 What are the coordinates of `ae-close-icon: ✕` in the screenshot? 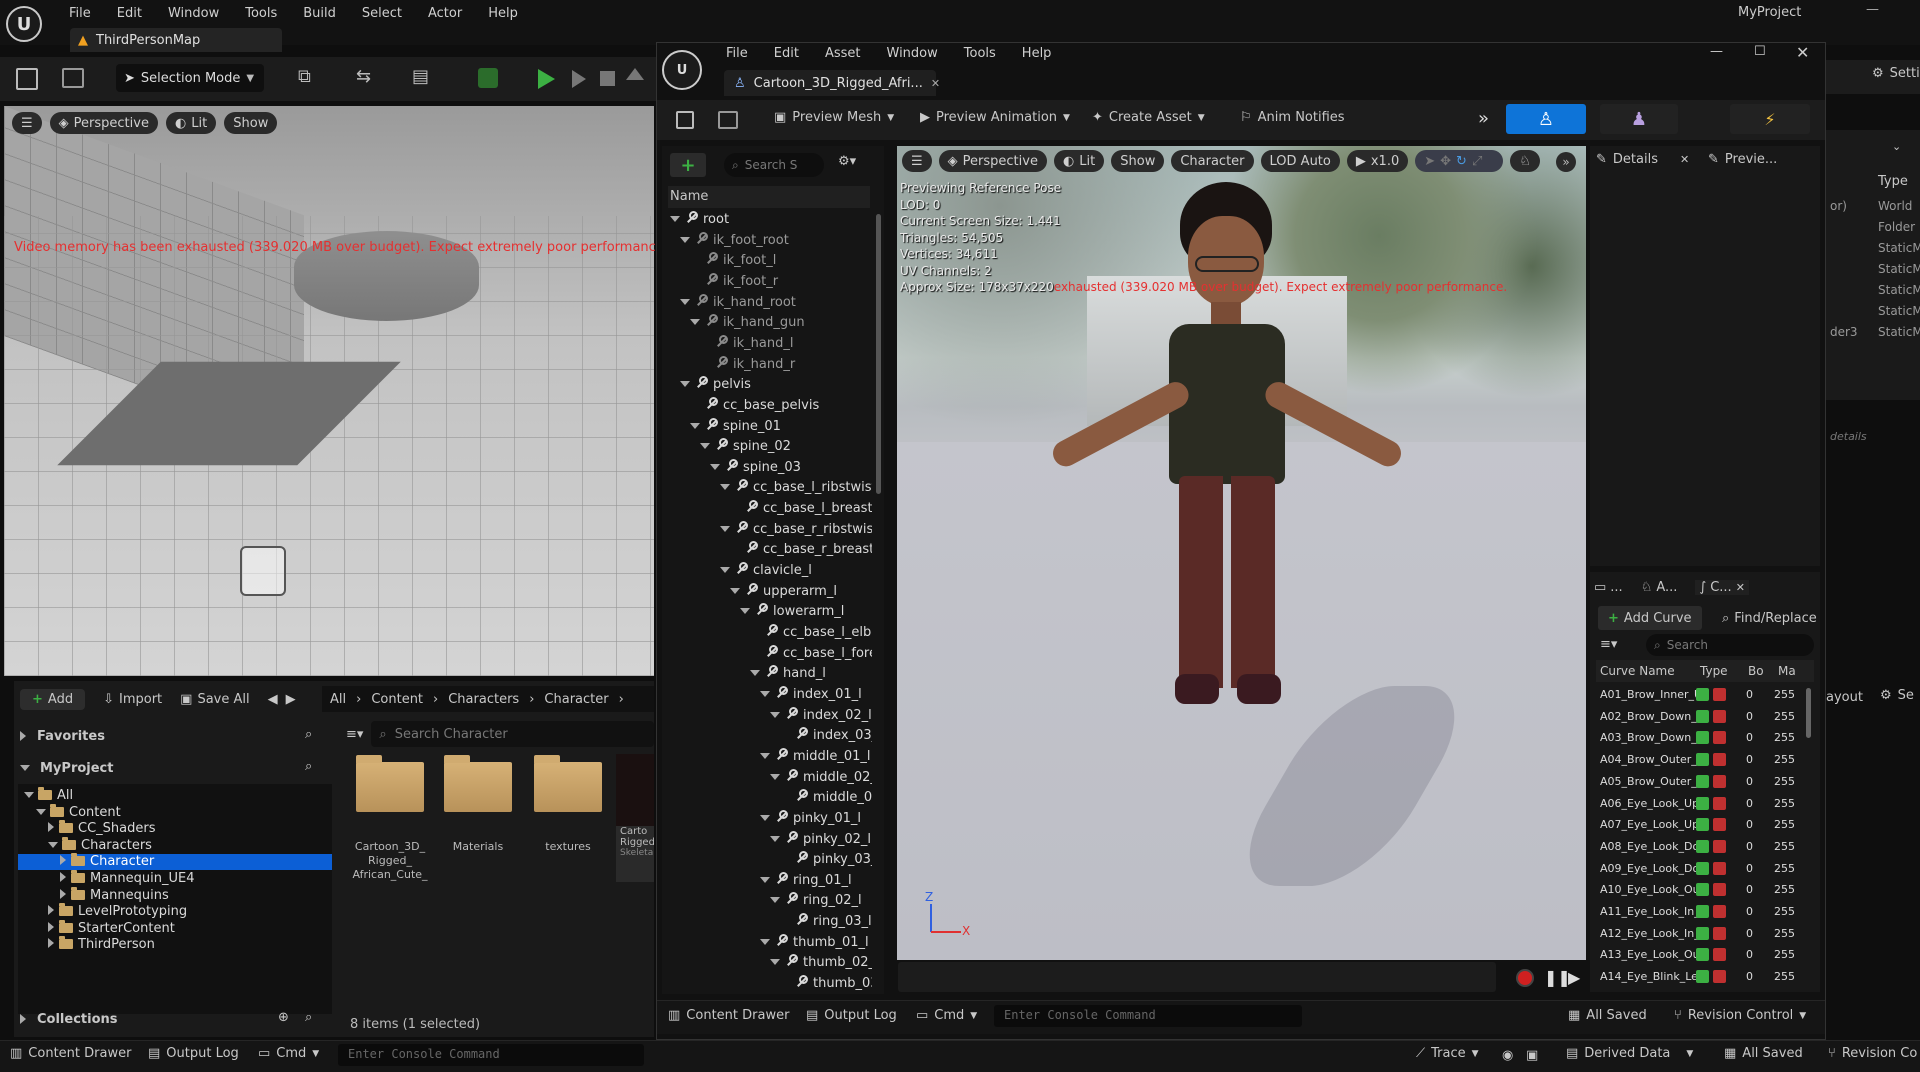 It's located at (1802, 52).